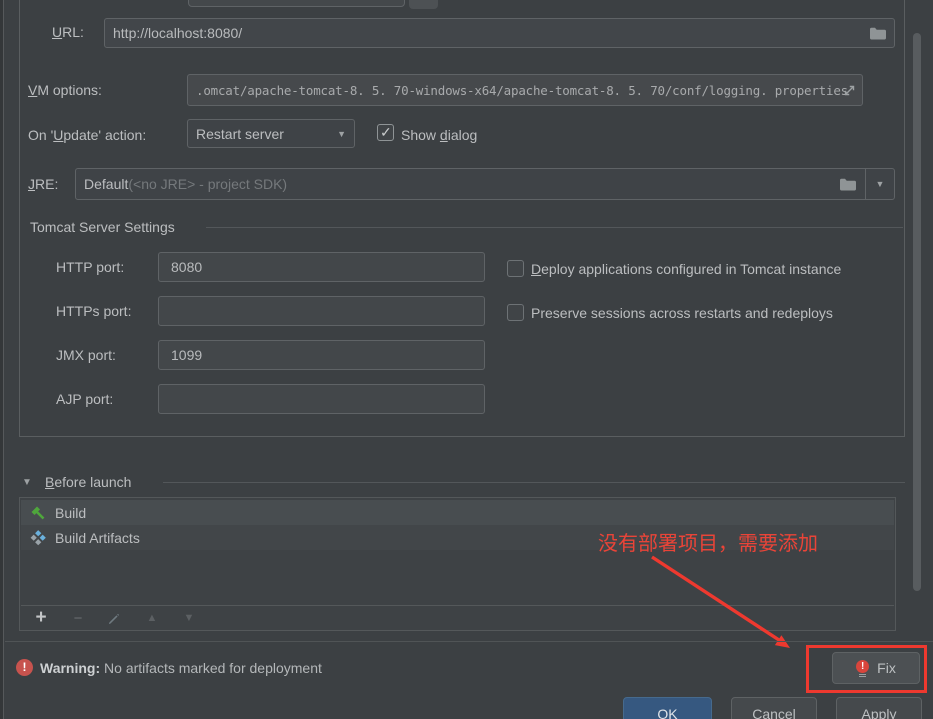  I want to click on add-button: +, so click(41, 617).